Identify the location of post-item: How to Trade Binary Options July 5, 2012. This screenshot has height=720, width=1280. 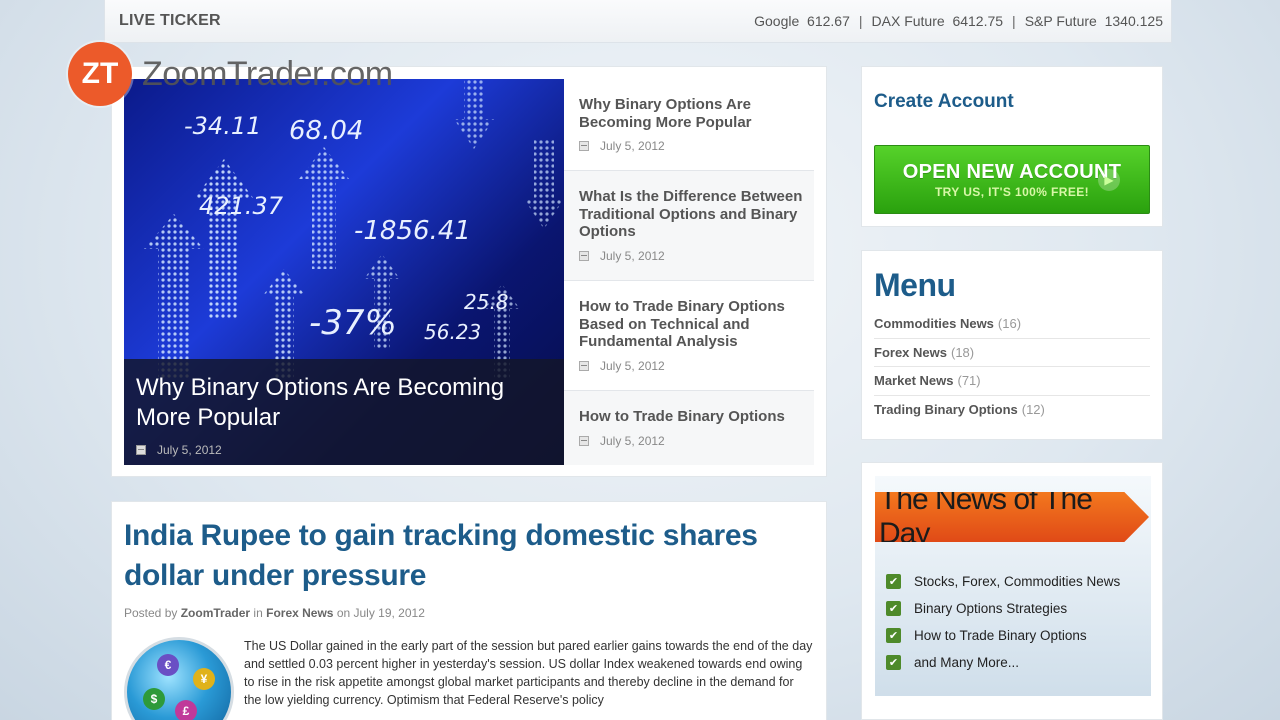
(689, 428).